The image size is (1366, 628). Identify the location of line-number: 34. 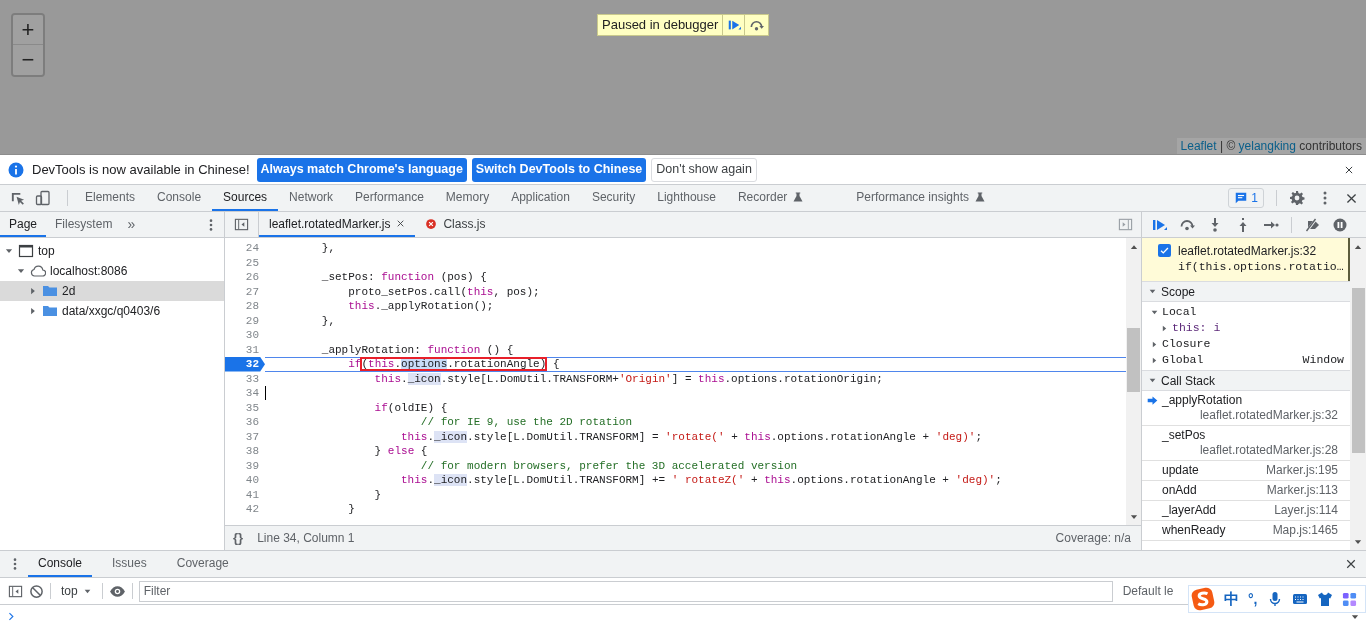
(245, 393).